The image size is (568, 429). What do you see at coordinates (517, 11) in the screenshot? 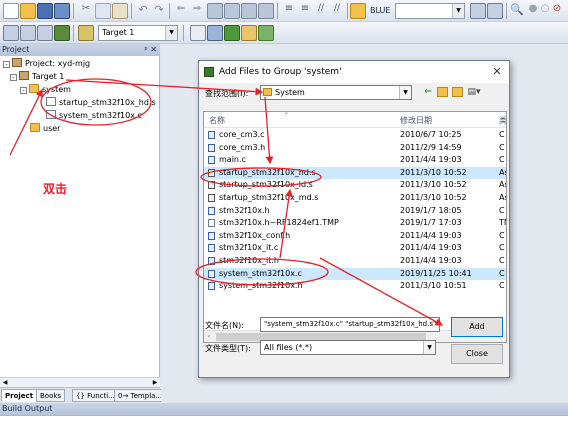
I see `zoom-icon: 🔍` at bounding box center [517, 11].